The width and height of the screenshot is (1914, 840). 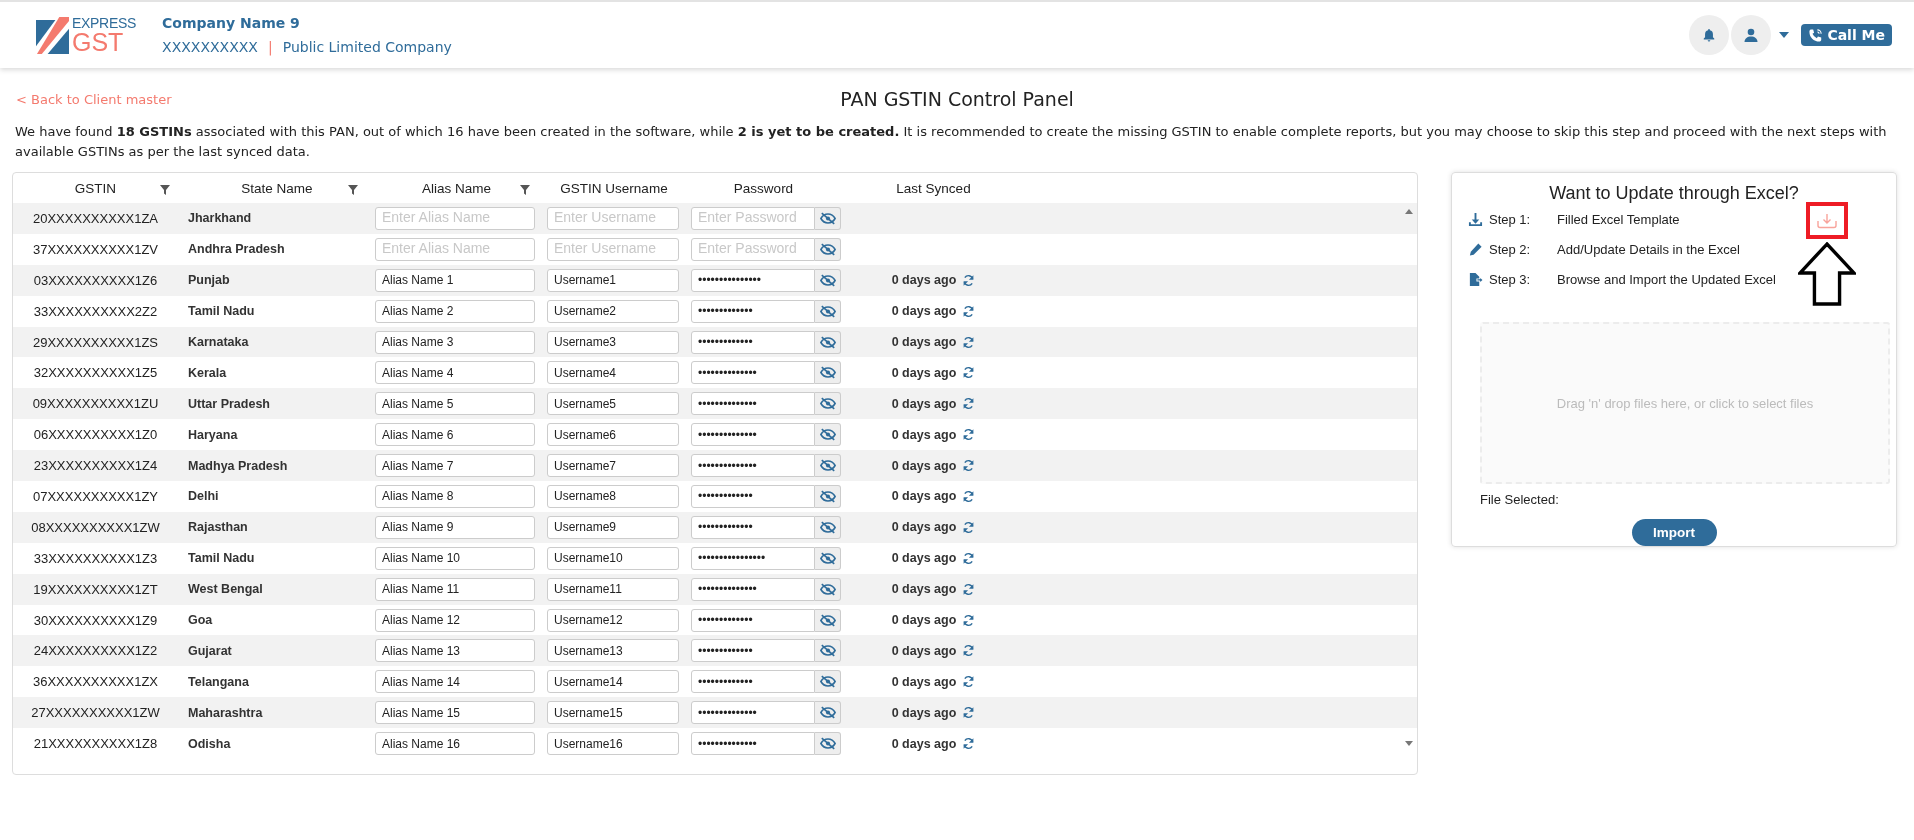 What do you see at coordinates (613, 466) in the screenshot?
I see `username-input: Username7` at bounding box center [613, 466].